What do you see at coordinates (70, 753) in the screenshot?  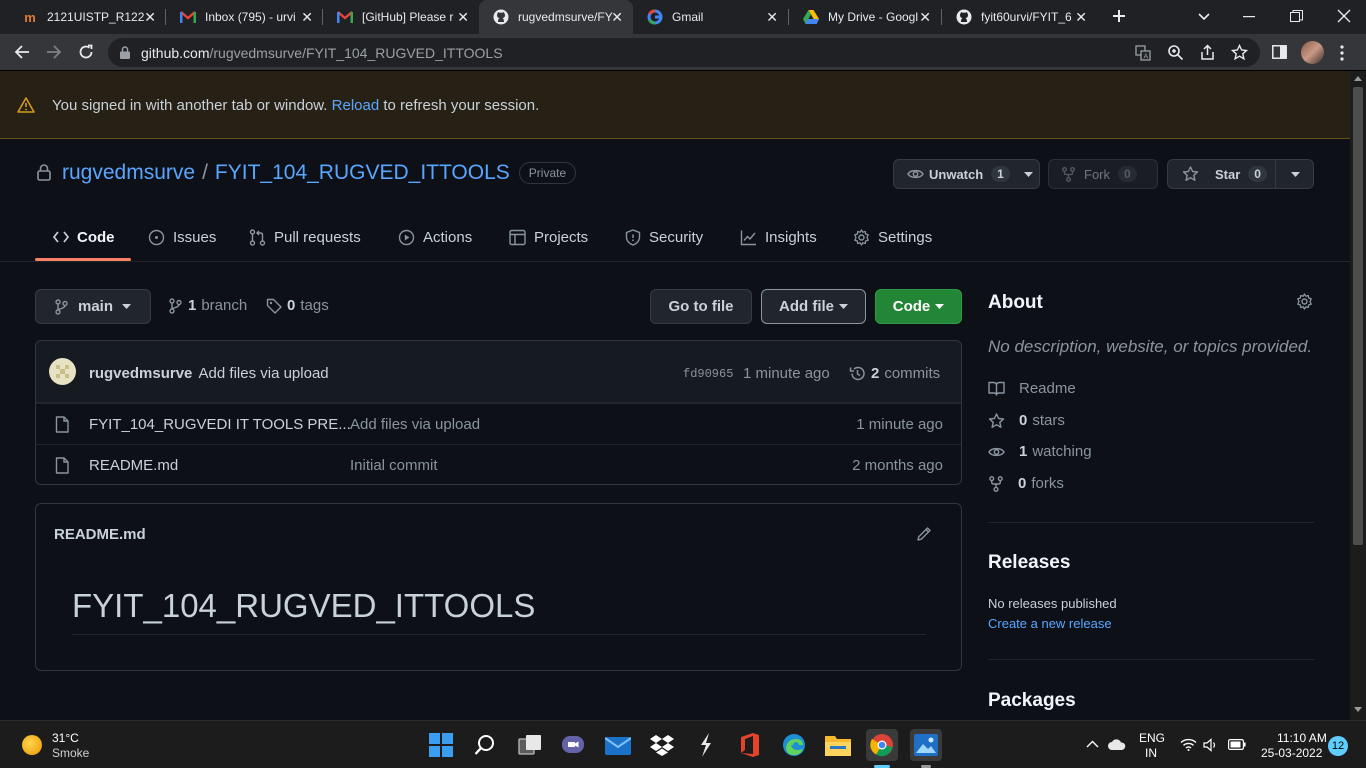 I see `weather-condition: Smoke` at bounding box center [70, 753].